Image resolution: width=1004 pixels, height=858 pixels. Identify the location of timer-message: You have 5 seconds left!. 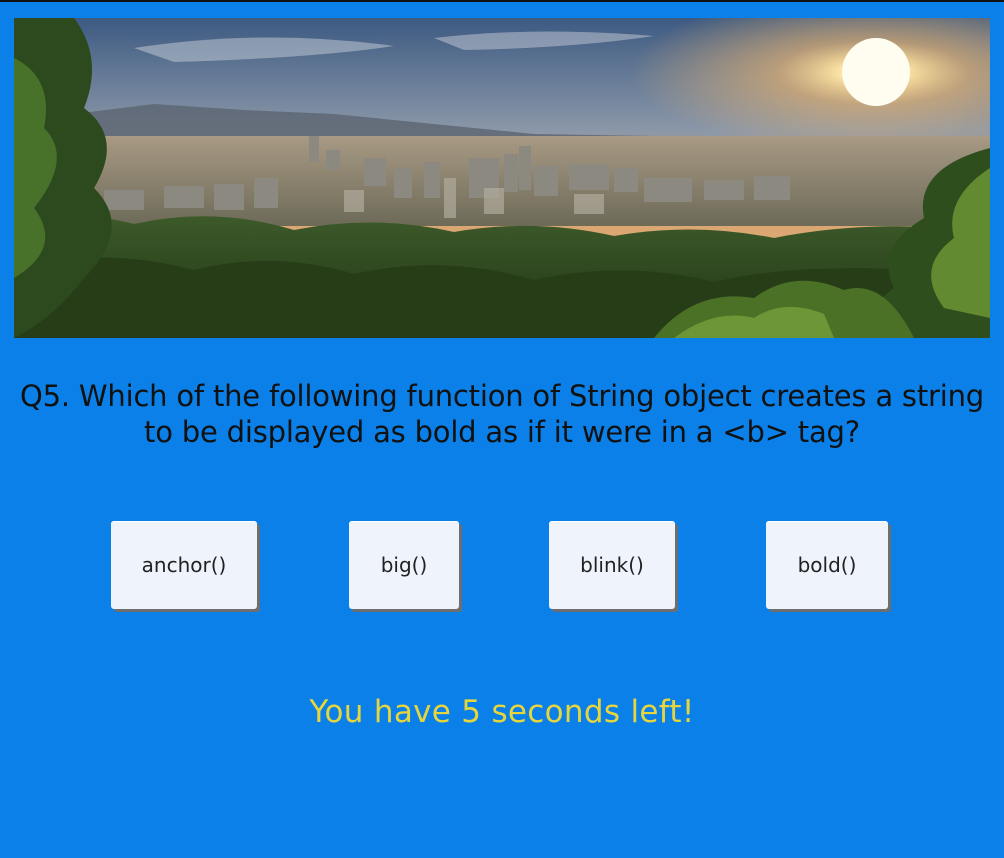
(502, 712).